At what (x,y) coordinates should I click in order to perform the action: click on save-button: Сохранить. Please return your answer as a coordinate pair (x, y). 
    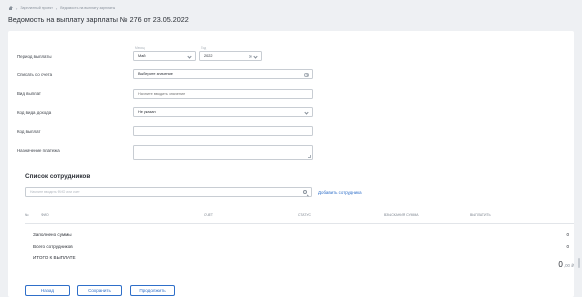
    Looking at the image, I should click on (99, 290).